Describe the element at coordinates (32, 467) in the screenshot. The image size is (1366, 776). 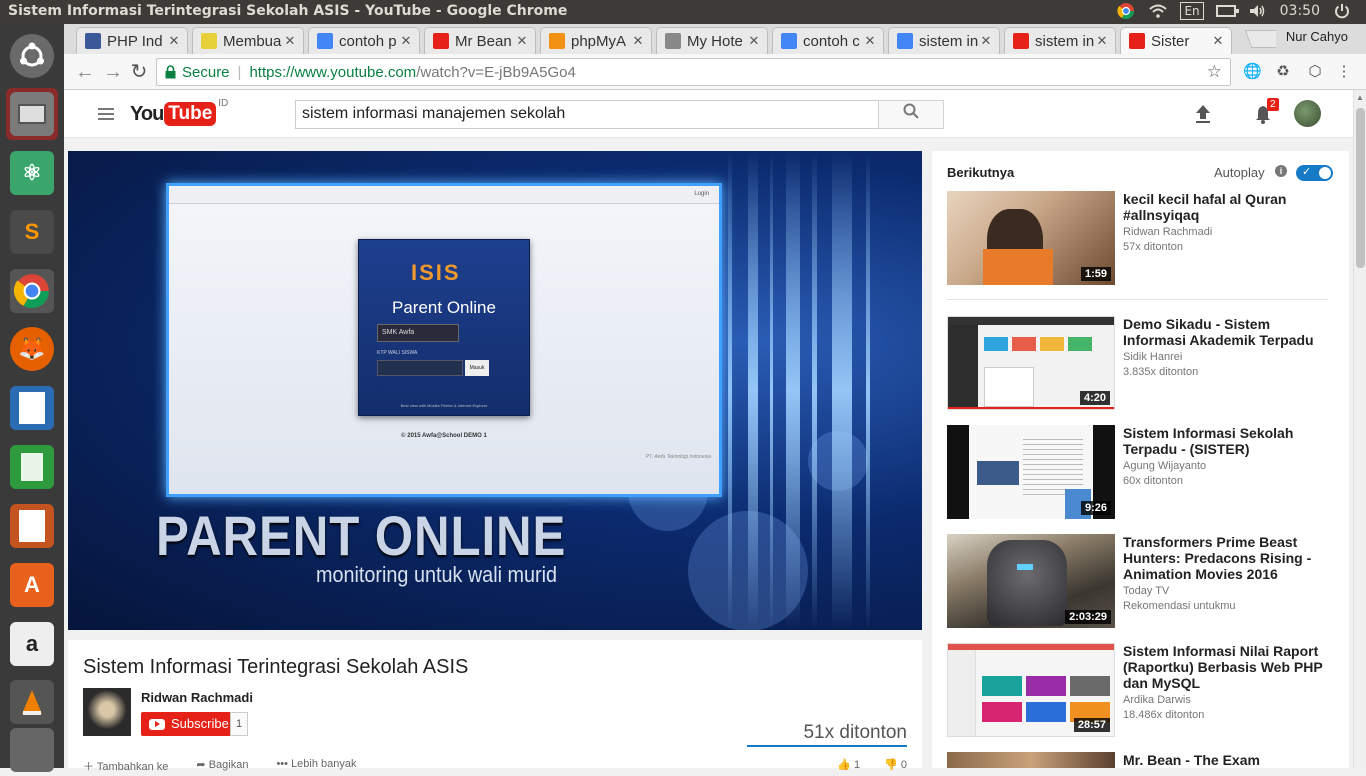
I see `libreoffice-calc-icon` at that location.